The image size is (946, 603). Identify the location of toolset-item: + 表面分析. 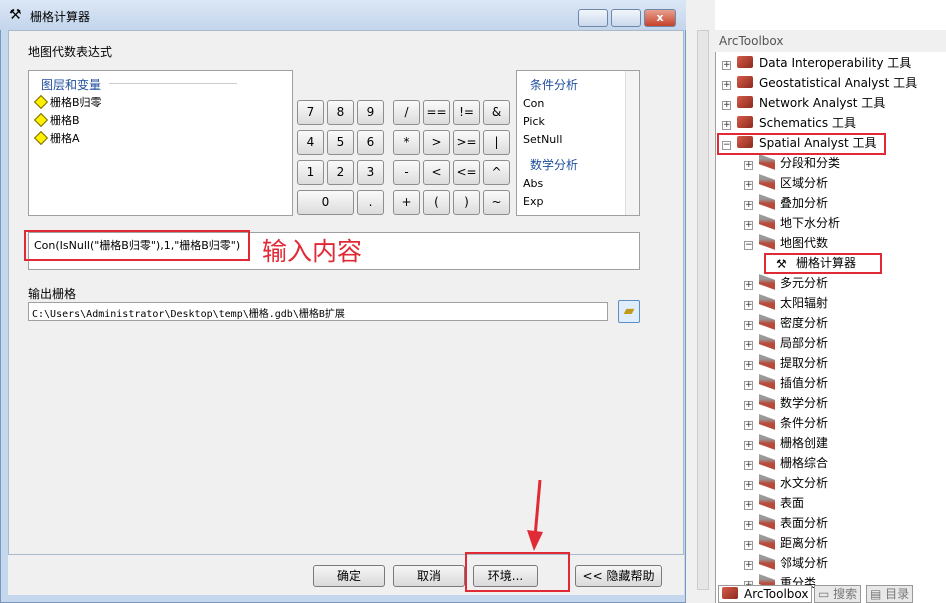
(786, 523).